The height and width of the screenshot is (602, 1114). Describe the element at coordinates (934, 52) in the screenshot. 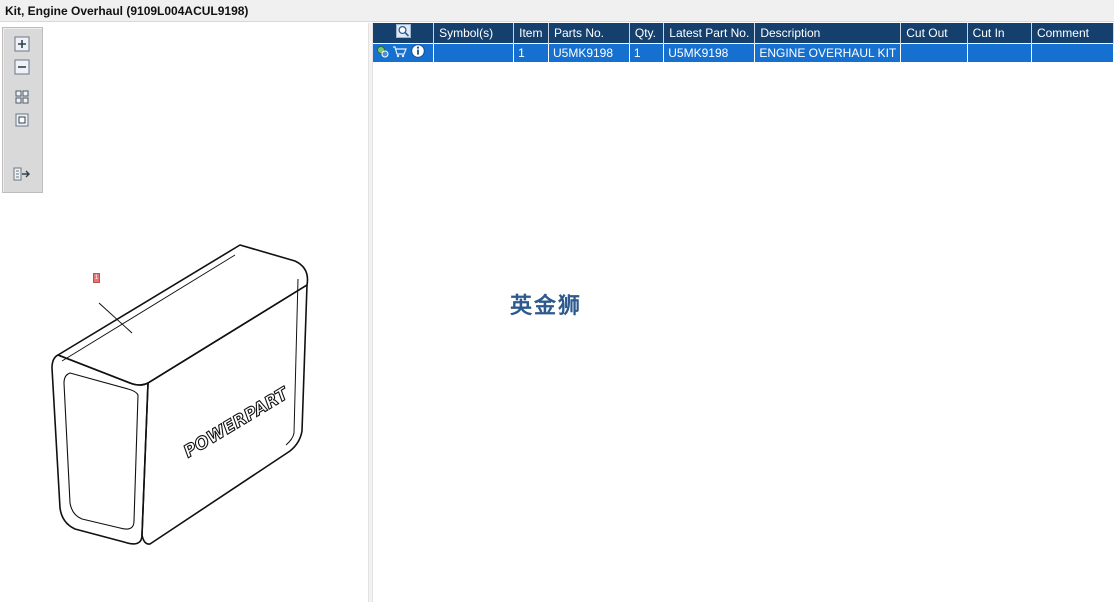

I see `cell-cut-out` at that location.